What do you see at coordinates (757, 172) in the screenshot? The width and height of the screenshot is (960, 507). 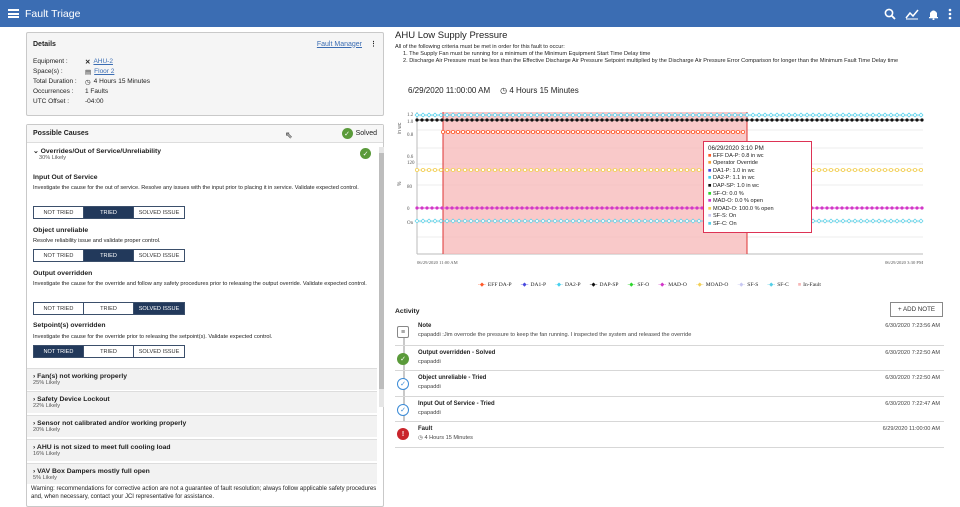 I see `tooltip-line: ■ DA1-P: 1.0 in wc` at bounding box center [757, 172].